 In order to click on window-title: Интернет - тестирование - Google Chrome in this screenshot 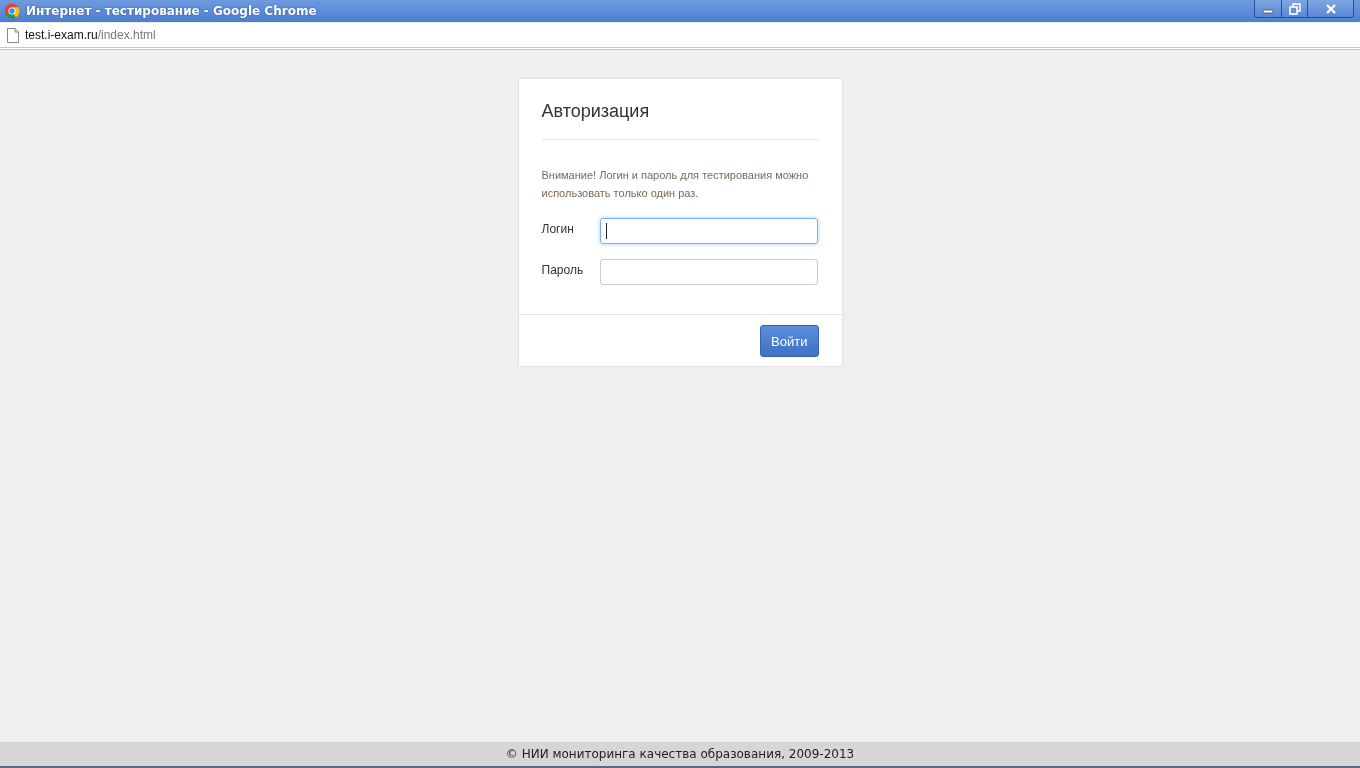, I will do `click(172, 11)`.